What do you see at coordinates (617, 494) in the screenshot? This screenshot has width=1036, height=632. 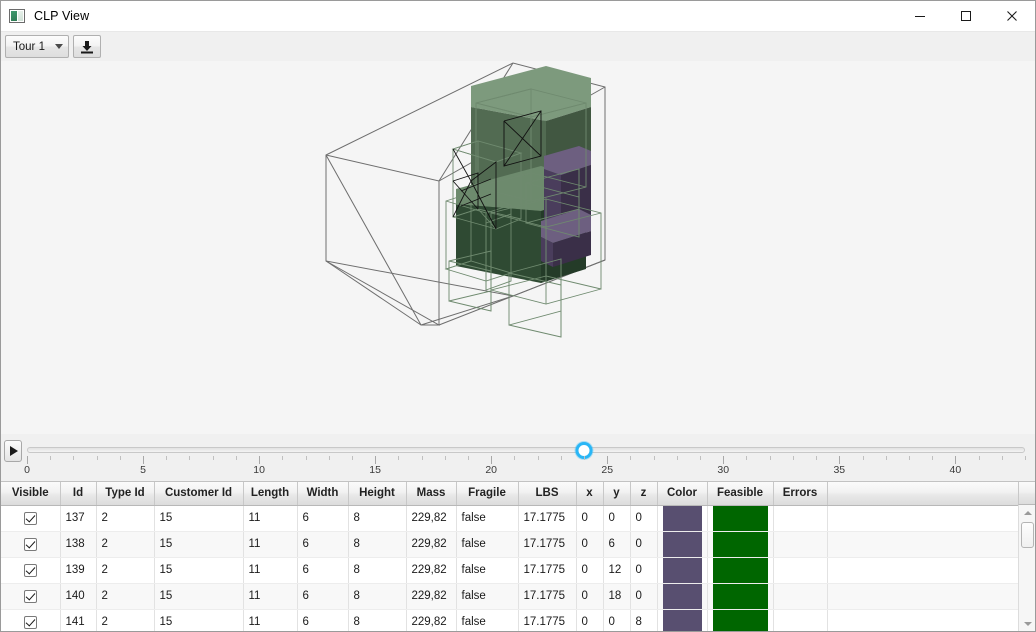 I see `column-header-y: y` at bounding box center [617, 494].